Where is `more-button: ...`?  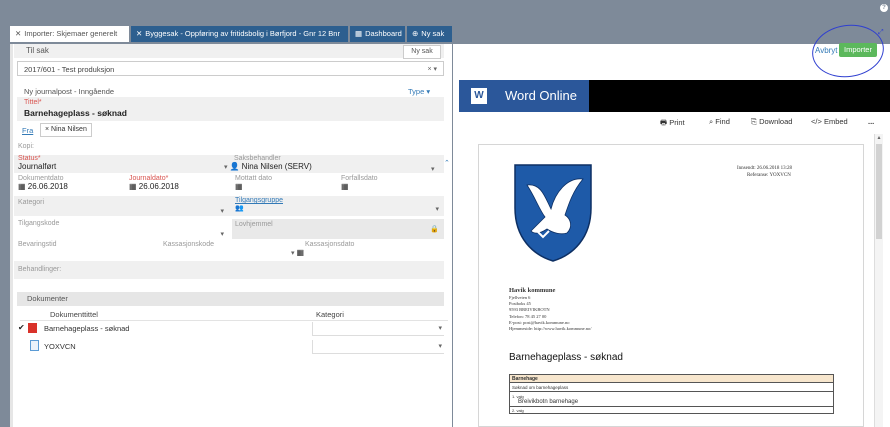
more-button: ... is located at coordinates (871, 121).